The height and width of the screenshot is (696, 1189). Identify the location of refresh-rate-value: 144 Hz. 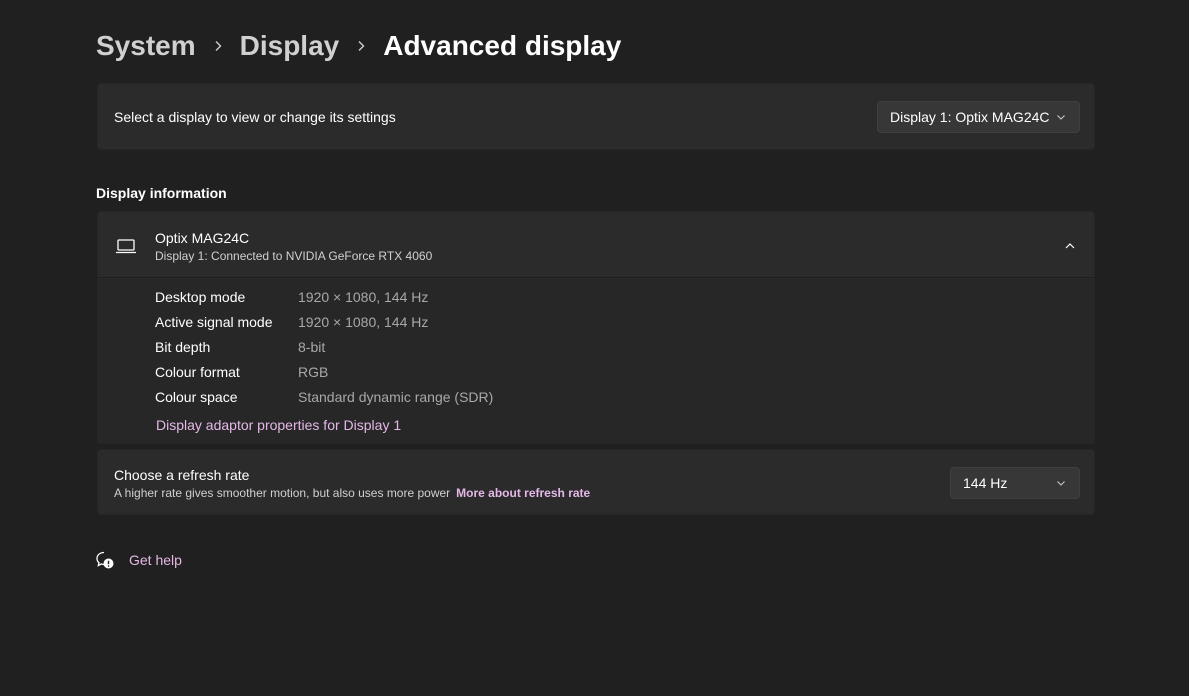
(985, 483).